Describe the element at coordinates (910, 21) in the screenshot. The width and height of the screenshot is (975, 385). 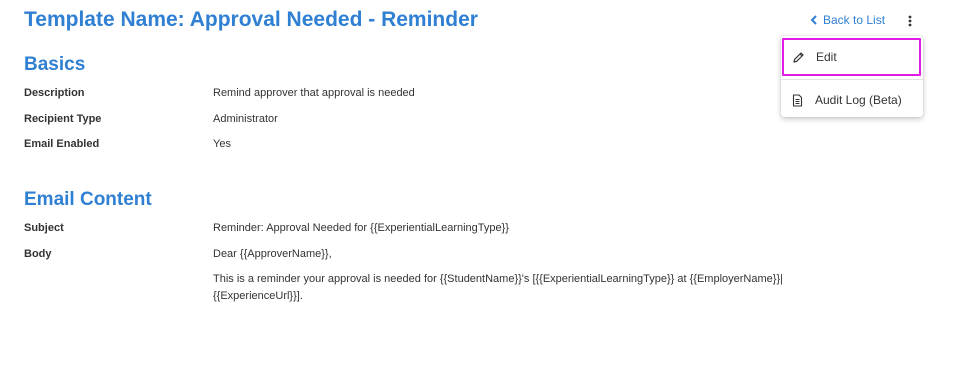
I see `more-options-icon` at that location.